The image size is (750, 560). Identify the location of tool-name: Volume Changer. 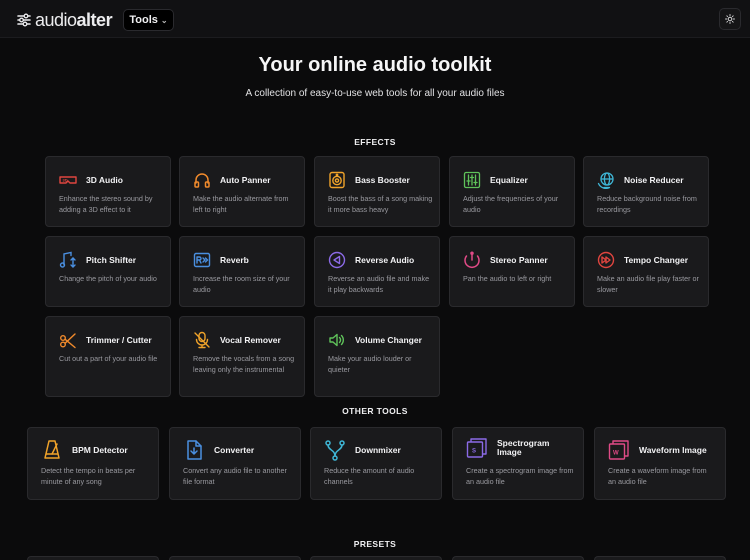
(388, 339).